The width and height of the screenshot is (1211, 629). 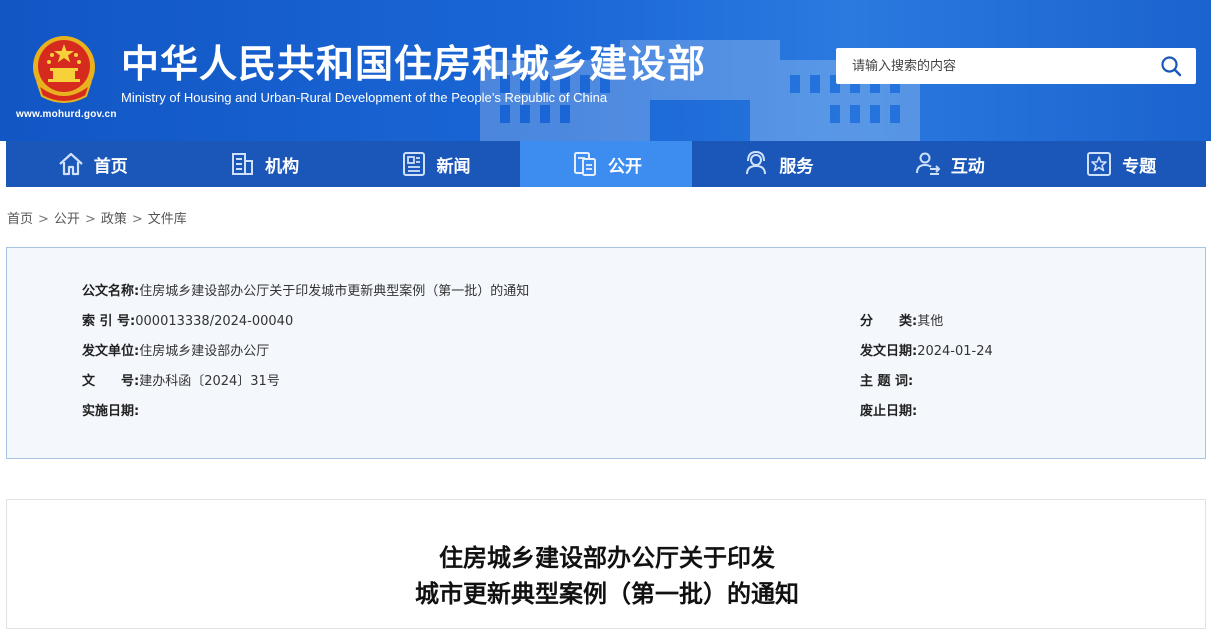 What do you see at coordinates (889, 351) in the screenshot?
I see `info-label: 发文日期:` at bounding box center [889, 351].